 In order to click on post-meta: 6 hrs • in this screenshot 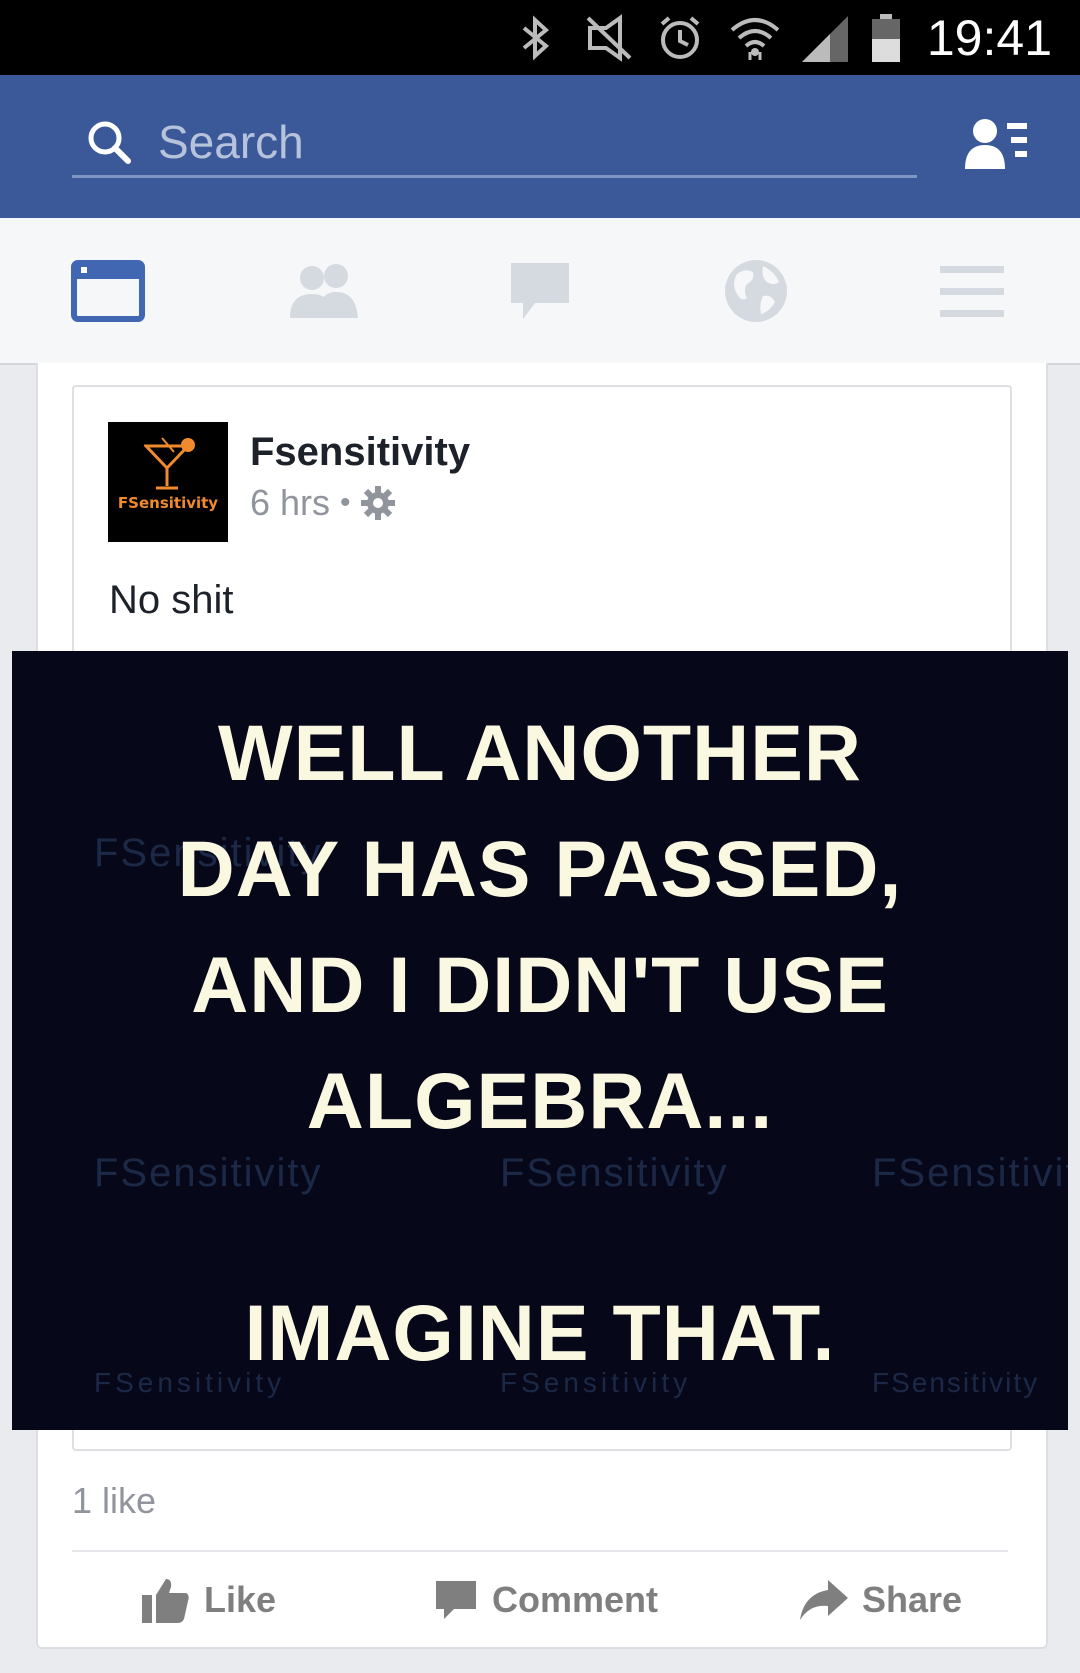, I will do `click(322, 503)`.